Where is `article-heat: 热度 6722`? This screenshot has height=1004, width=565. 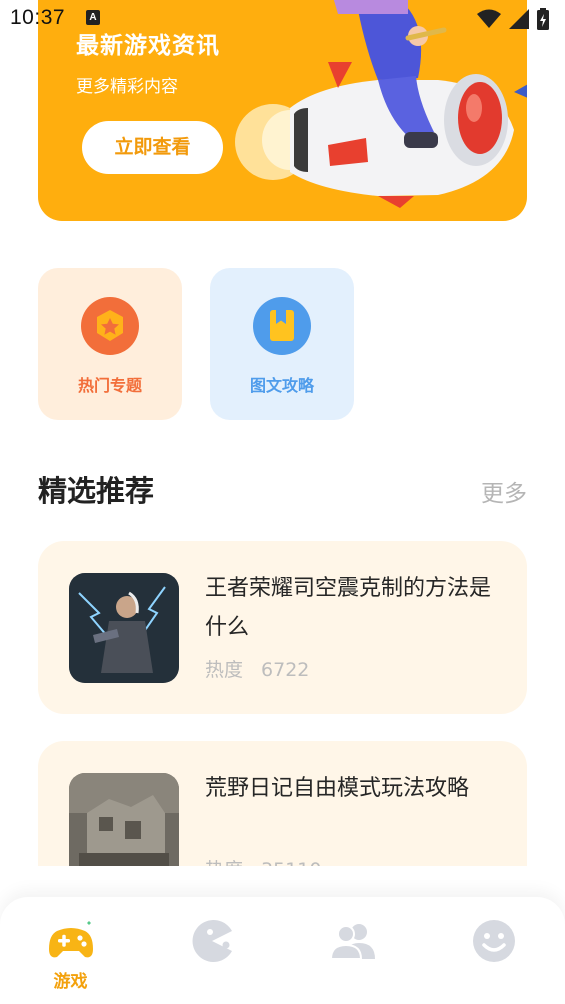
article-heat: 热度 6722 is located at coordinates (266, 668).